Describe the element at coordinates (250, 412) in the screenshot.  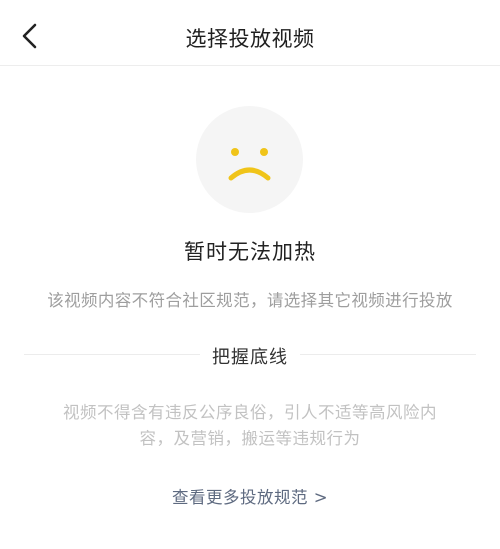
I see `rules-description-line-1: 视频不得含有违反公序良俗，引人不适等高风险内` at that location.